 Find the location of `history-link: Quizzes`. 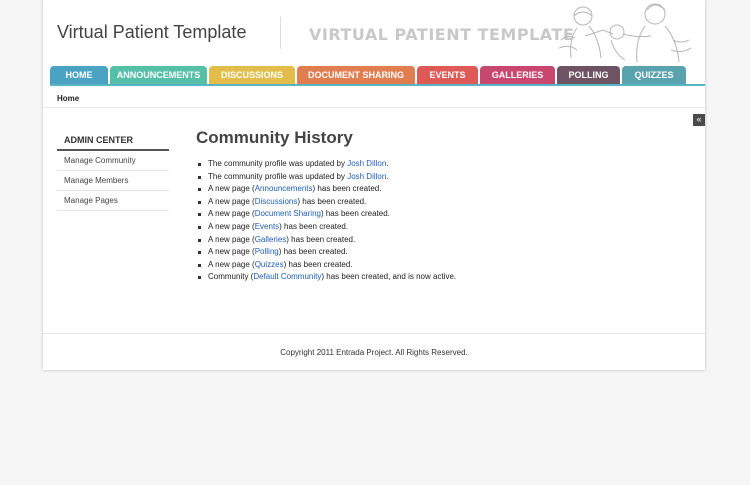

history-link: Quizzes is located at coordinates (269, 264).